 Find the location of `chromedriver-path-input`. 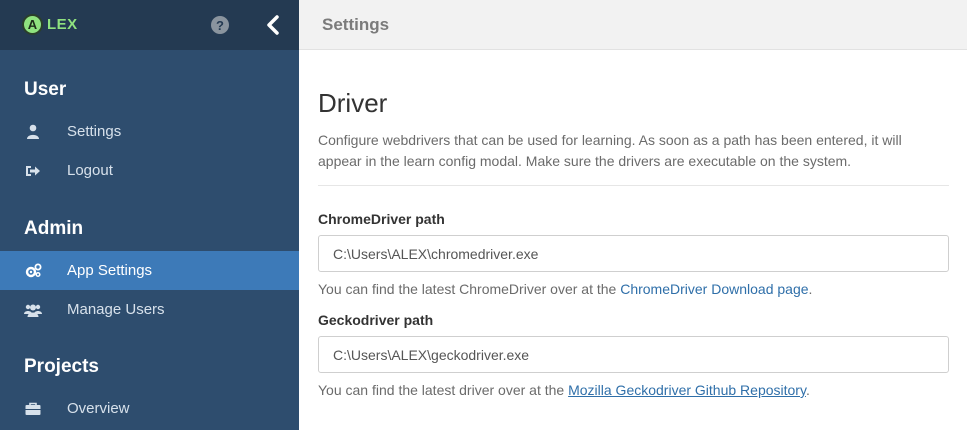

chromedriver-path-input is located at coordinates (633, 253).